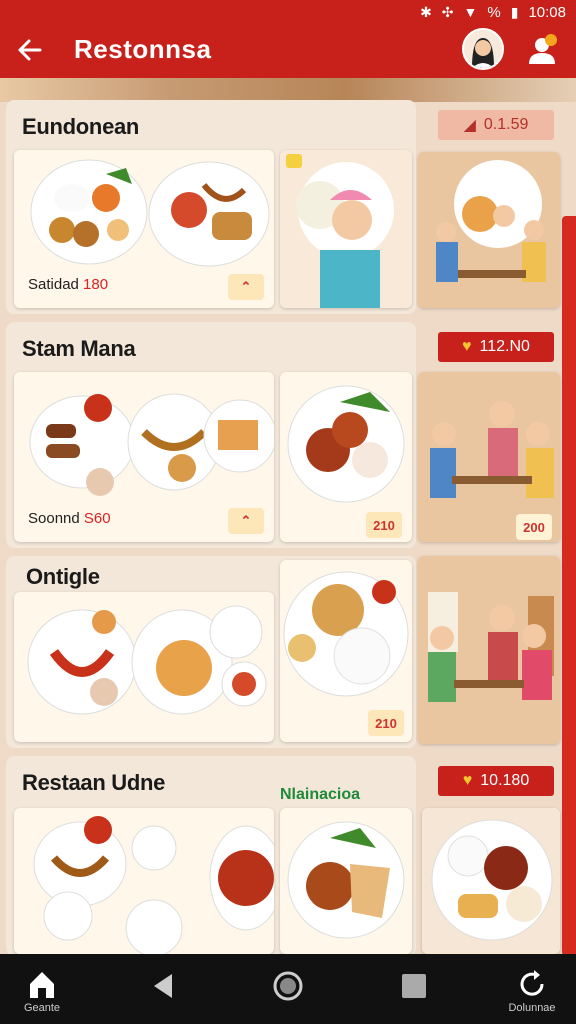 Image resolution: width=576 pixels, height=1024 pixels. Describe the element at coordinates (79, 348) in the screenshot. I see `section-title: Stam Mana` at that location.